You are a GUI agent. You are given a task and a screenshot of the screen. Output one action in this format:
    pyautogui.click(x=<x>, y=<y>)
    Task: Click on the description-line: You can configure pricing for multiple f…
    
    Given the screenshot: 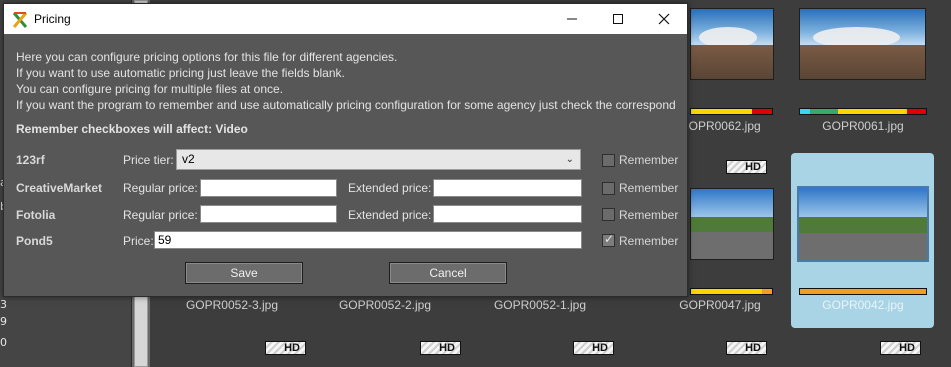 What is the action you would take?
    pyautogui.click(x=150, y=89)
    